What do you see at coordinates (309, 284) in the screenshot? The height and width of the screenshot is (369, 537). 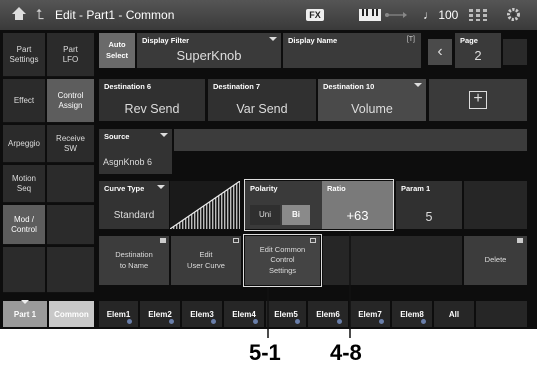 I see `callout-lines` at bounding box center [309, 284].